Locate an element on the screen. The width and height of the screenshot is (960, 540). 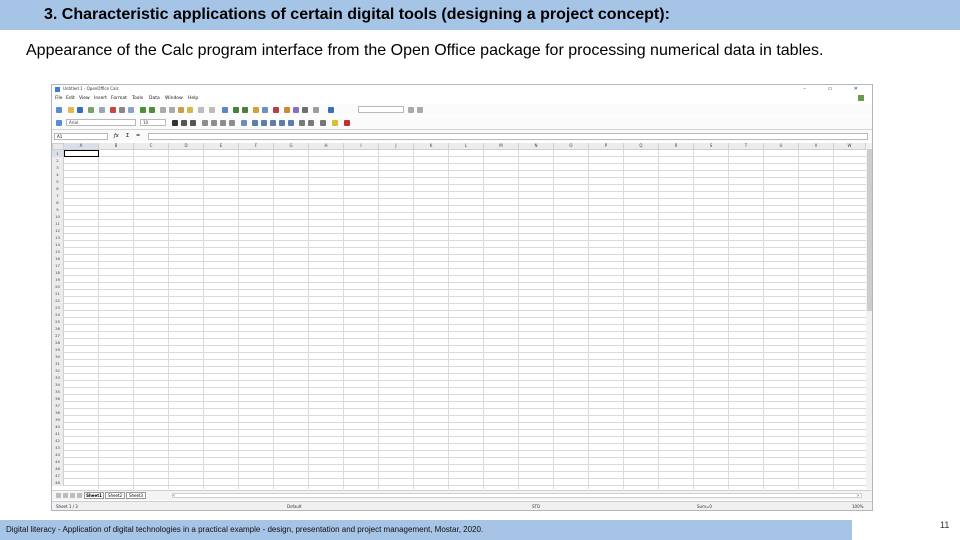
status-page-style: Default is located at coordinates (294, 506).